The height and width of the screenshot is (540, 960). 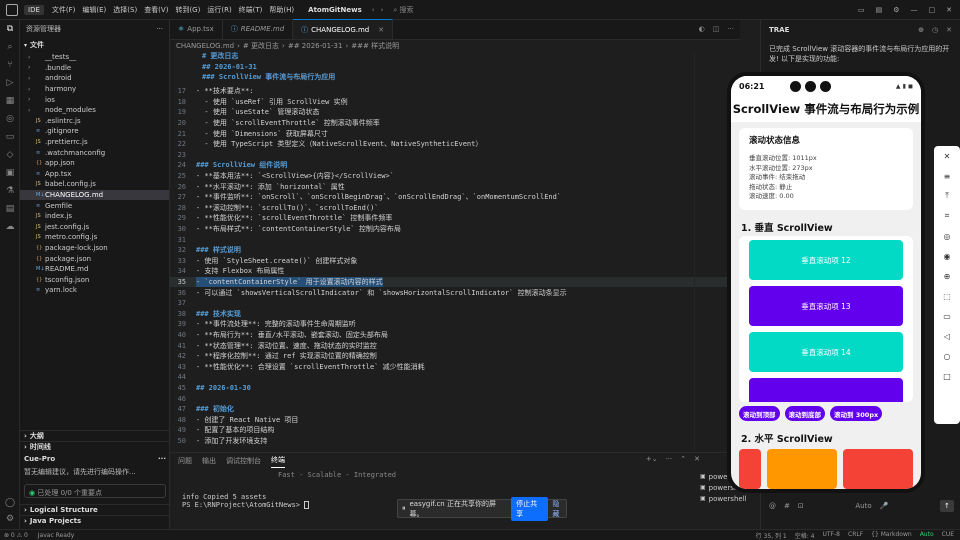 What do you see at coordinates (94, 248) in the screenshot?
I see `file-tree-item: {} package-lock.json` at bounding box center [94, 248].